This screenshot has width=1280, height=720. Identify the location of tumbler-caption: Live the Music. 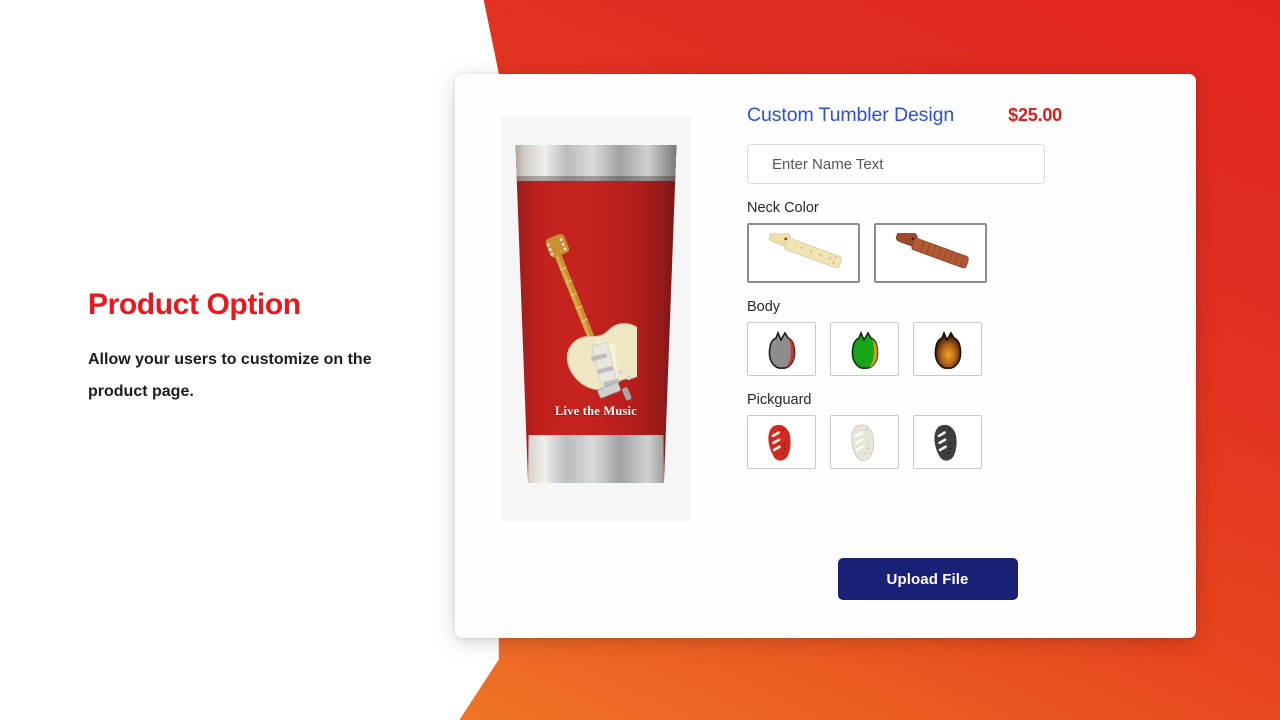
(596, 411).